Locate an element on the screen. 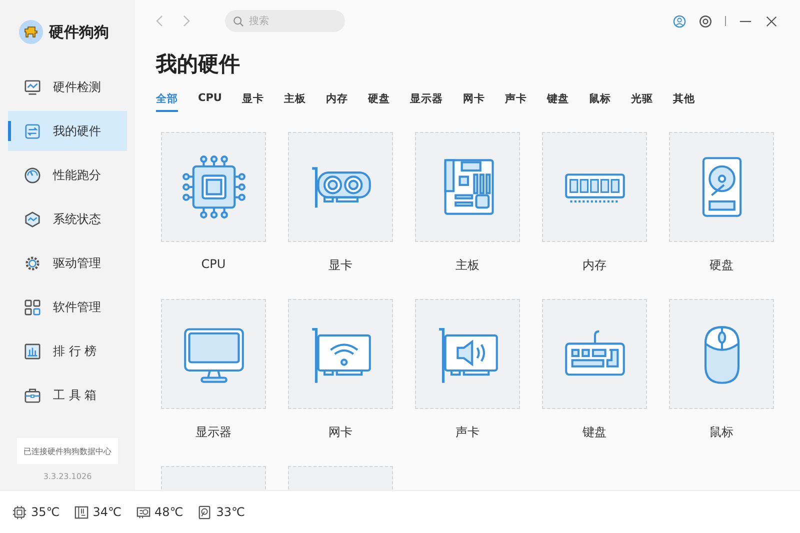  hardware-label: 鼠标 is located at coordinates (722, 432).